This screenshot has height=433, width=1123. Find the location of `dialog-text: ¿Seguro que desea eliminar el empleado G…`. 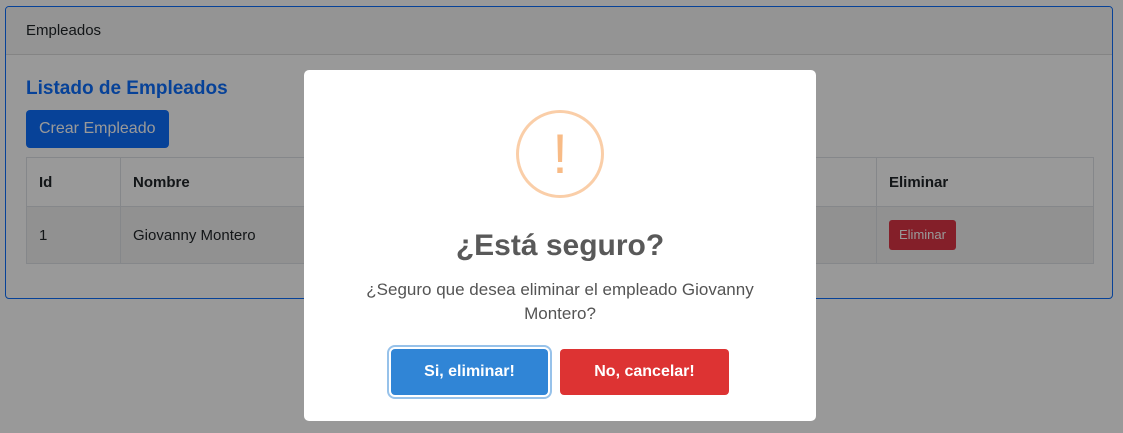

dialog-text: ¿Seguro que desea eliminar el empleado G… is located at coordinates (560, 301).